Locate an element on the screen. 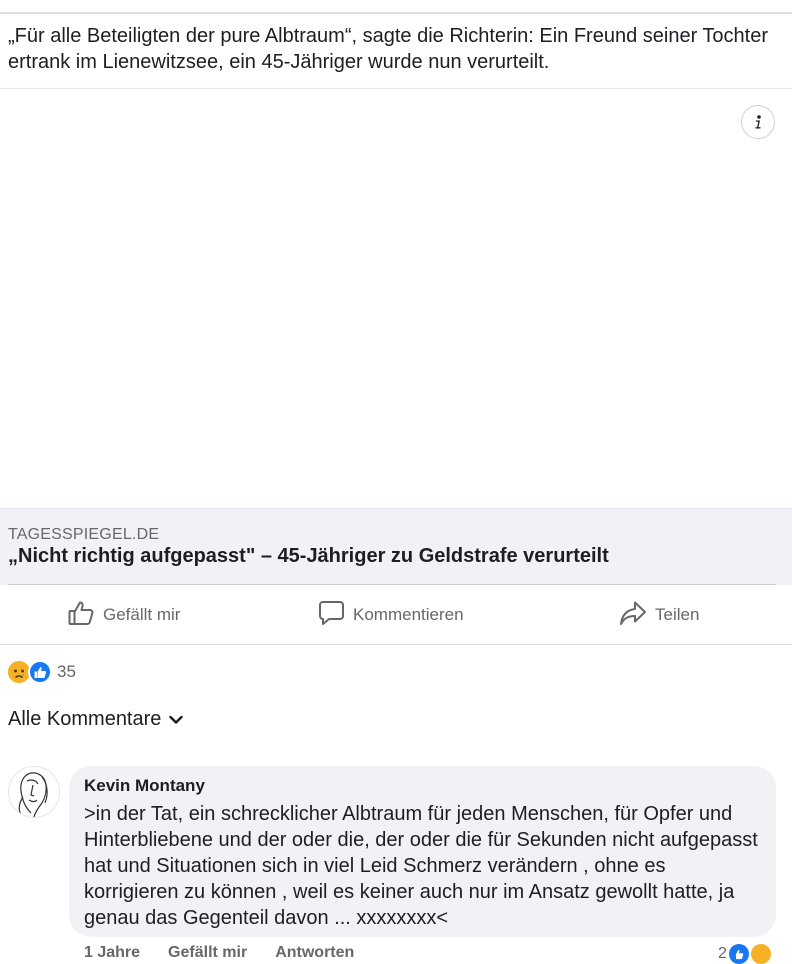 This screenshot has height=964, width=792. comment-like-link: Gefällt mir is located at coordinates (207, 953).